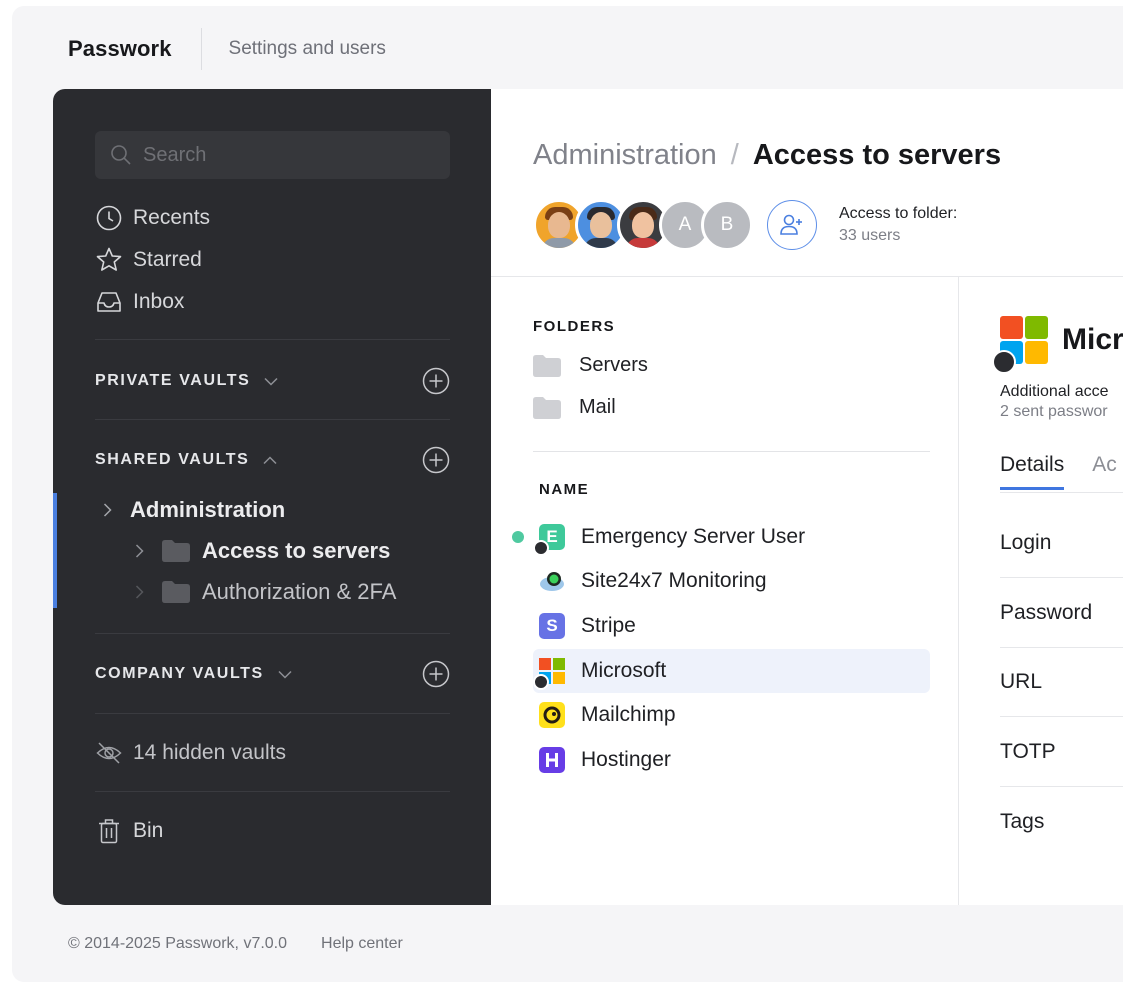 Image resolution: width=1123 pixels, height=982 pixels. What do you see at coordinates (307, 49) in the screenshot?
I see `settings-link: Settings and users` at bounding box center [307, 49].